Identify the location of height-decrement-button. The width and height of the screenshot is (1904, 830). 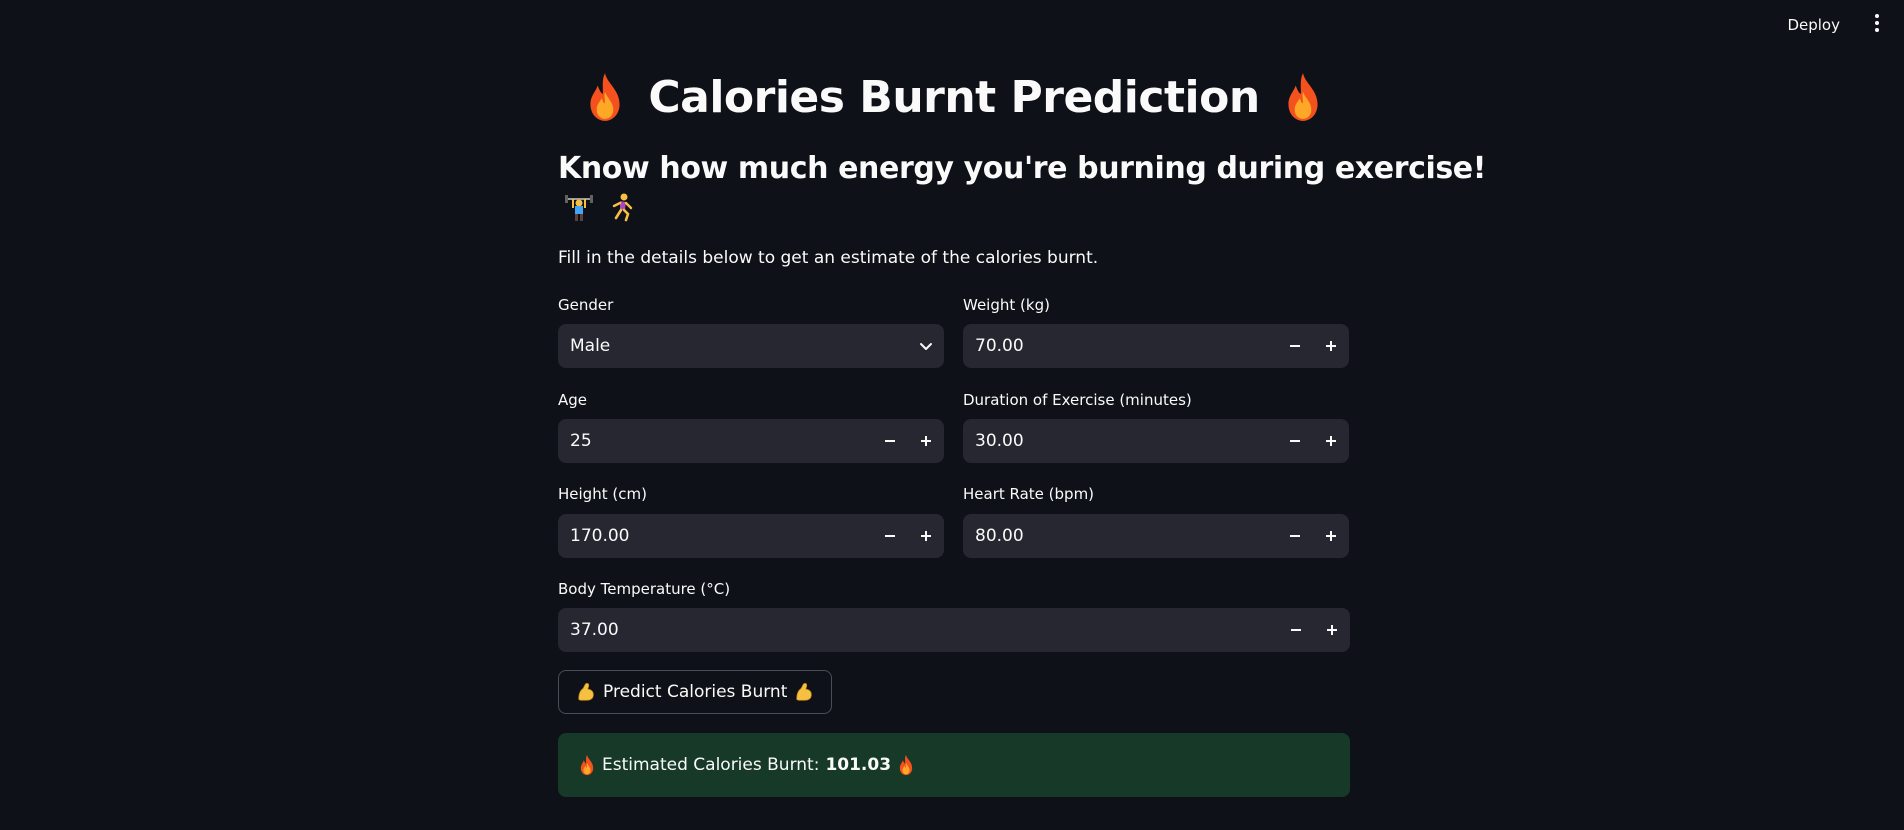
(890, 536).